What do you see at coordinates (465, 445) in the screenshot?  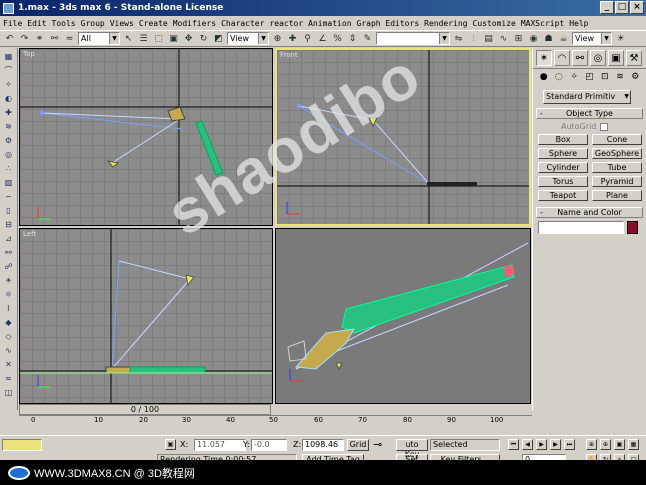 I see `key-selection-dropdown: Selected` at bounding box center [465, 445].